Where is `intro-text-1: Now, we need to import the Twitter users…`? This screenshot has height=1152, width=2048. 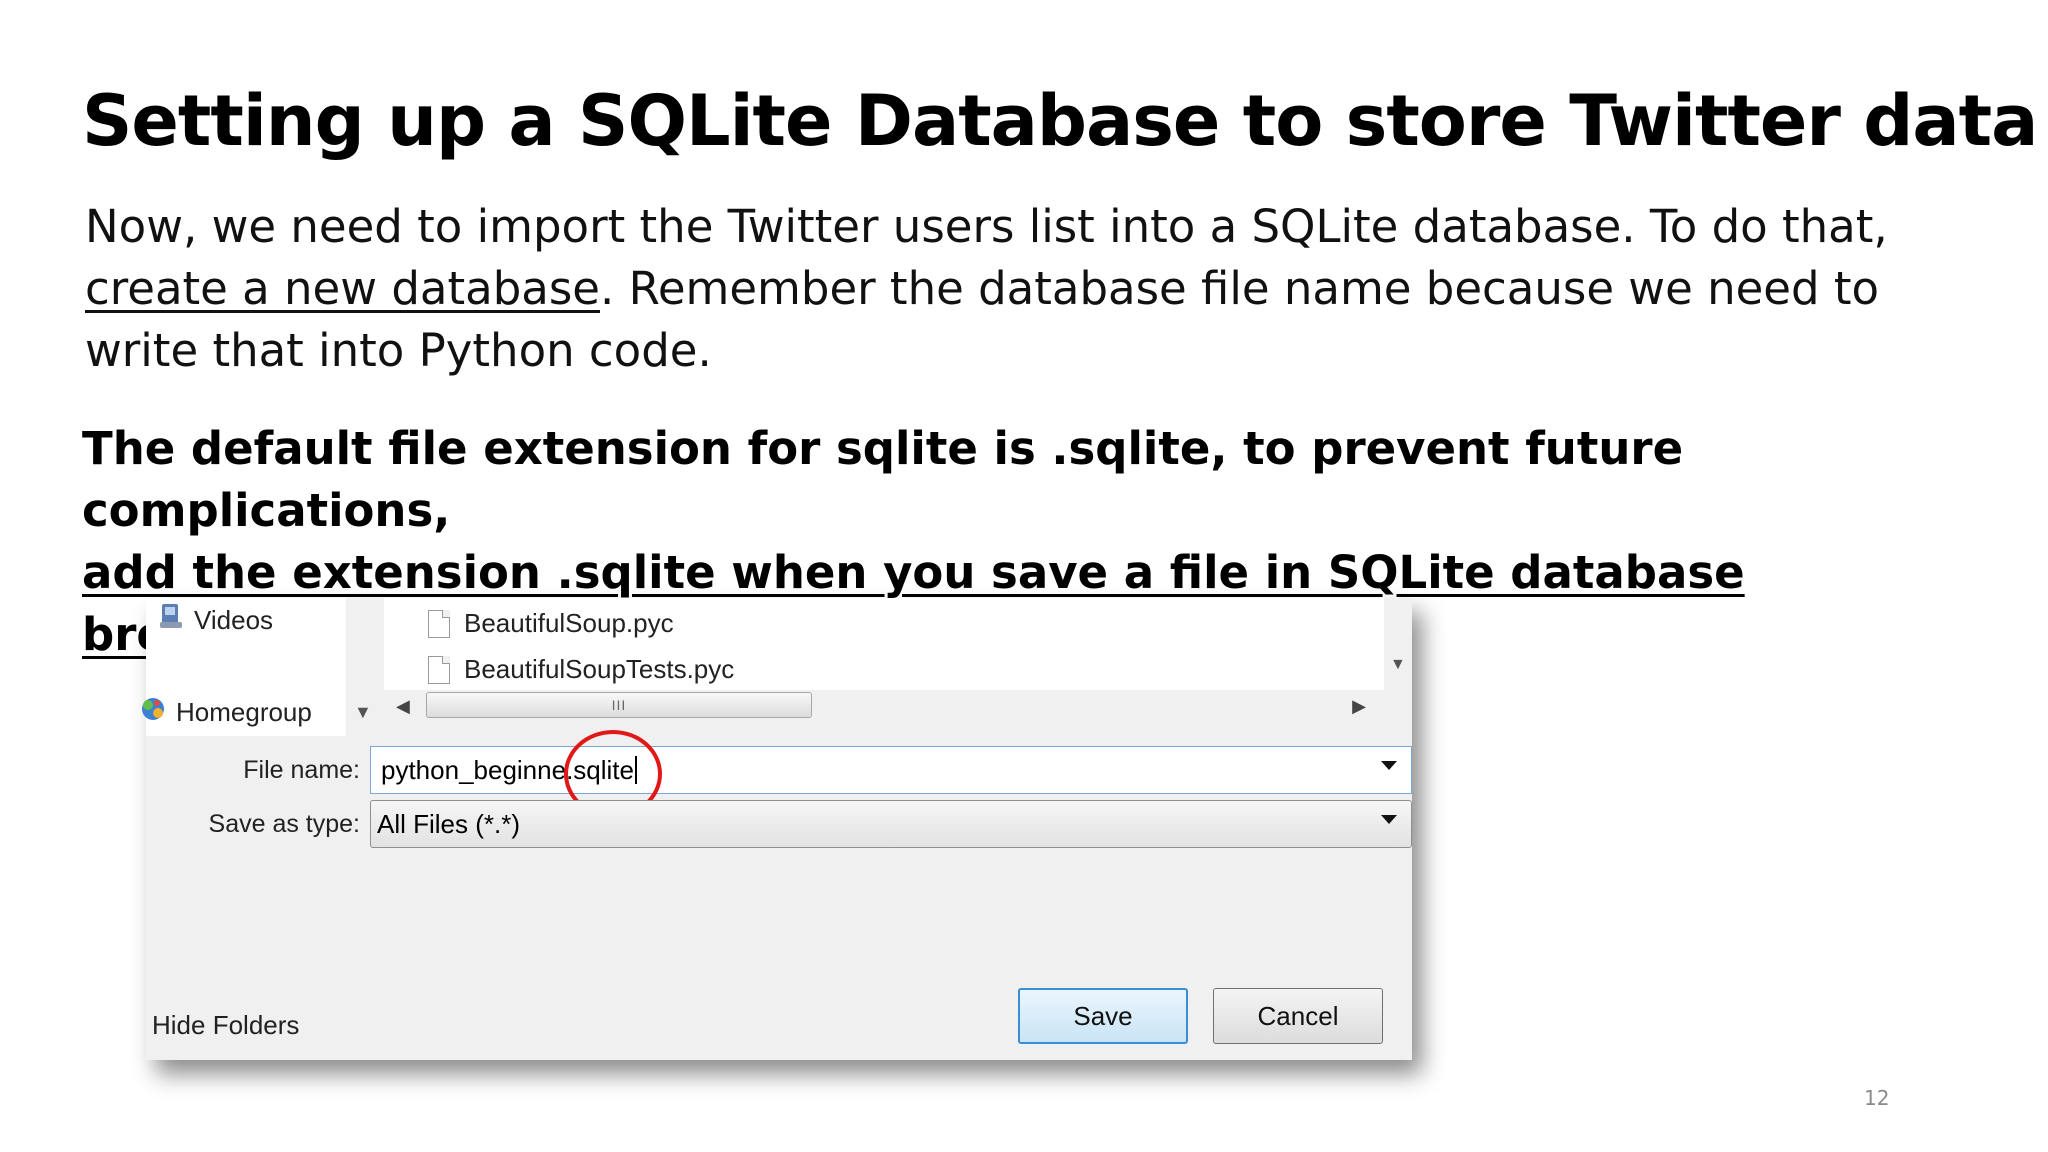
intro-text-1: Now, we need to import the Twitter users… is located at coordinates (986, 226).